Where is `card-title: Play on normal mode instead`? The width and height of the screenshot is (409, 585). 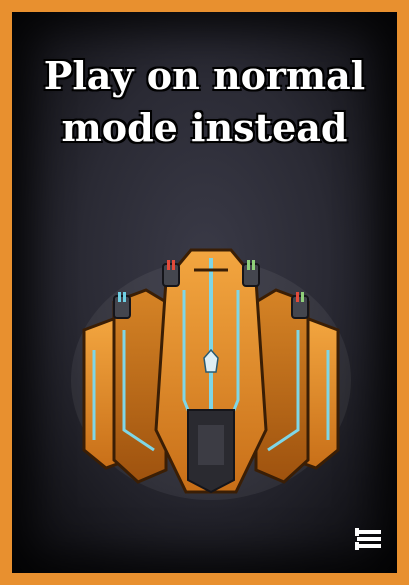 card-title: Play on normal mode instead is located at coordinates (204, 101).